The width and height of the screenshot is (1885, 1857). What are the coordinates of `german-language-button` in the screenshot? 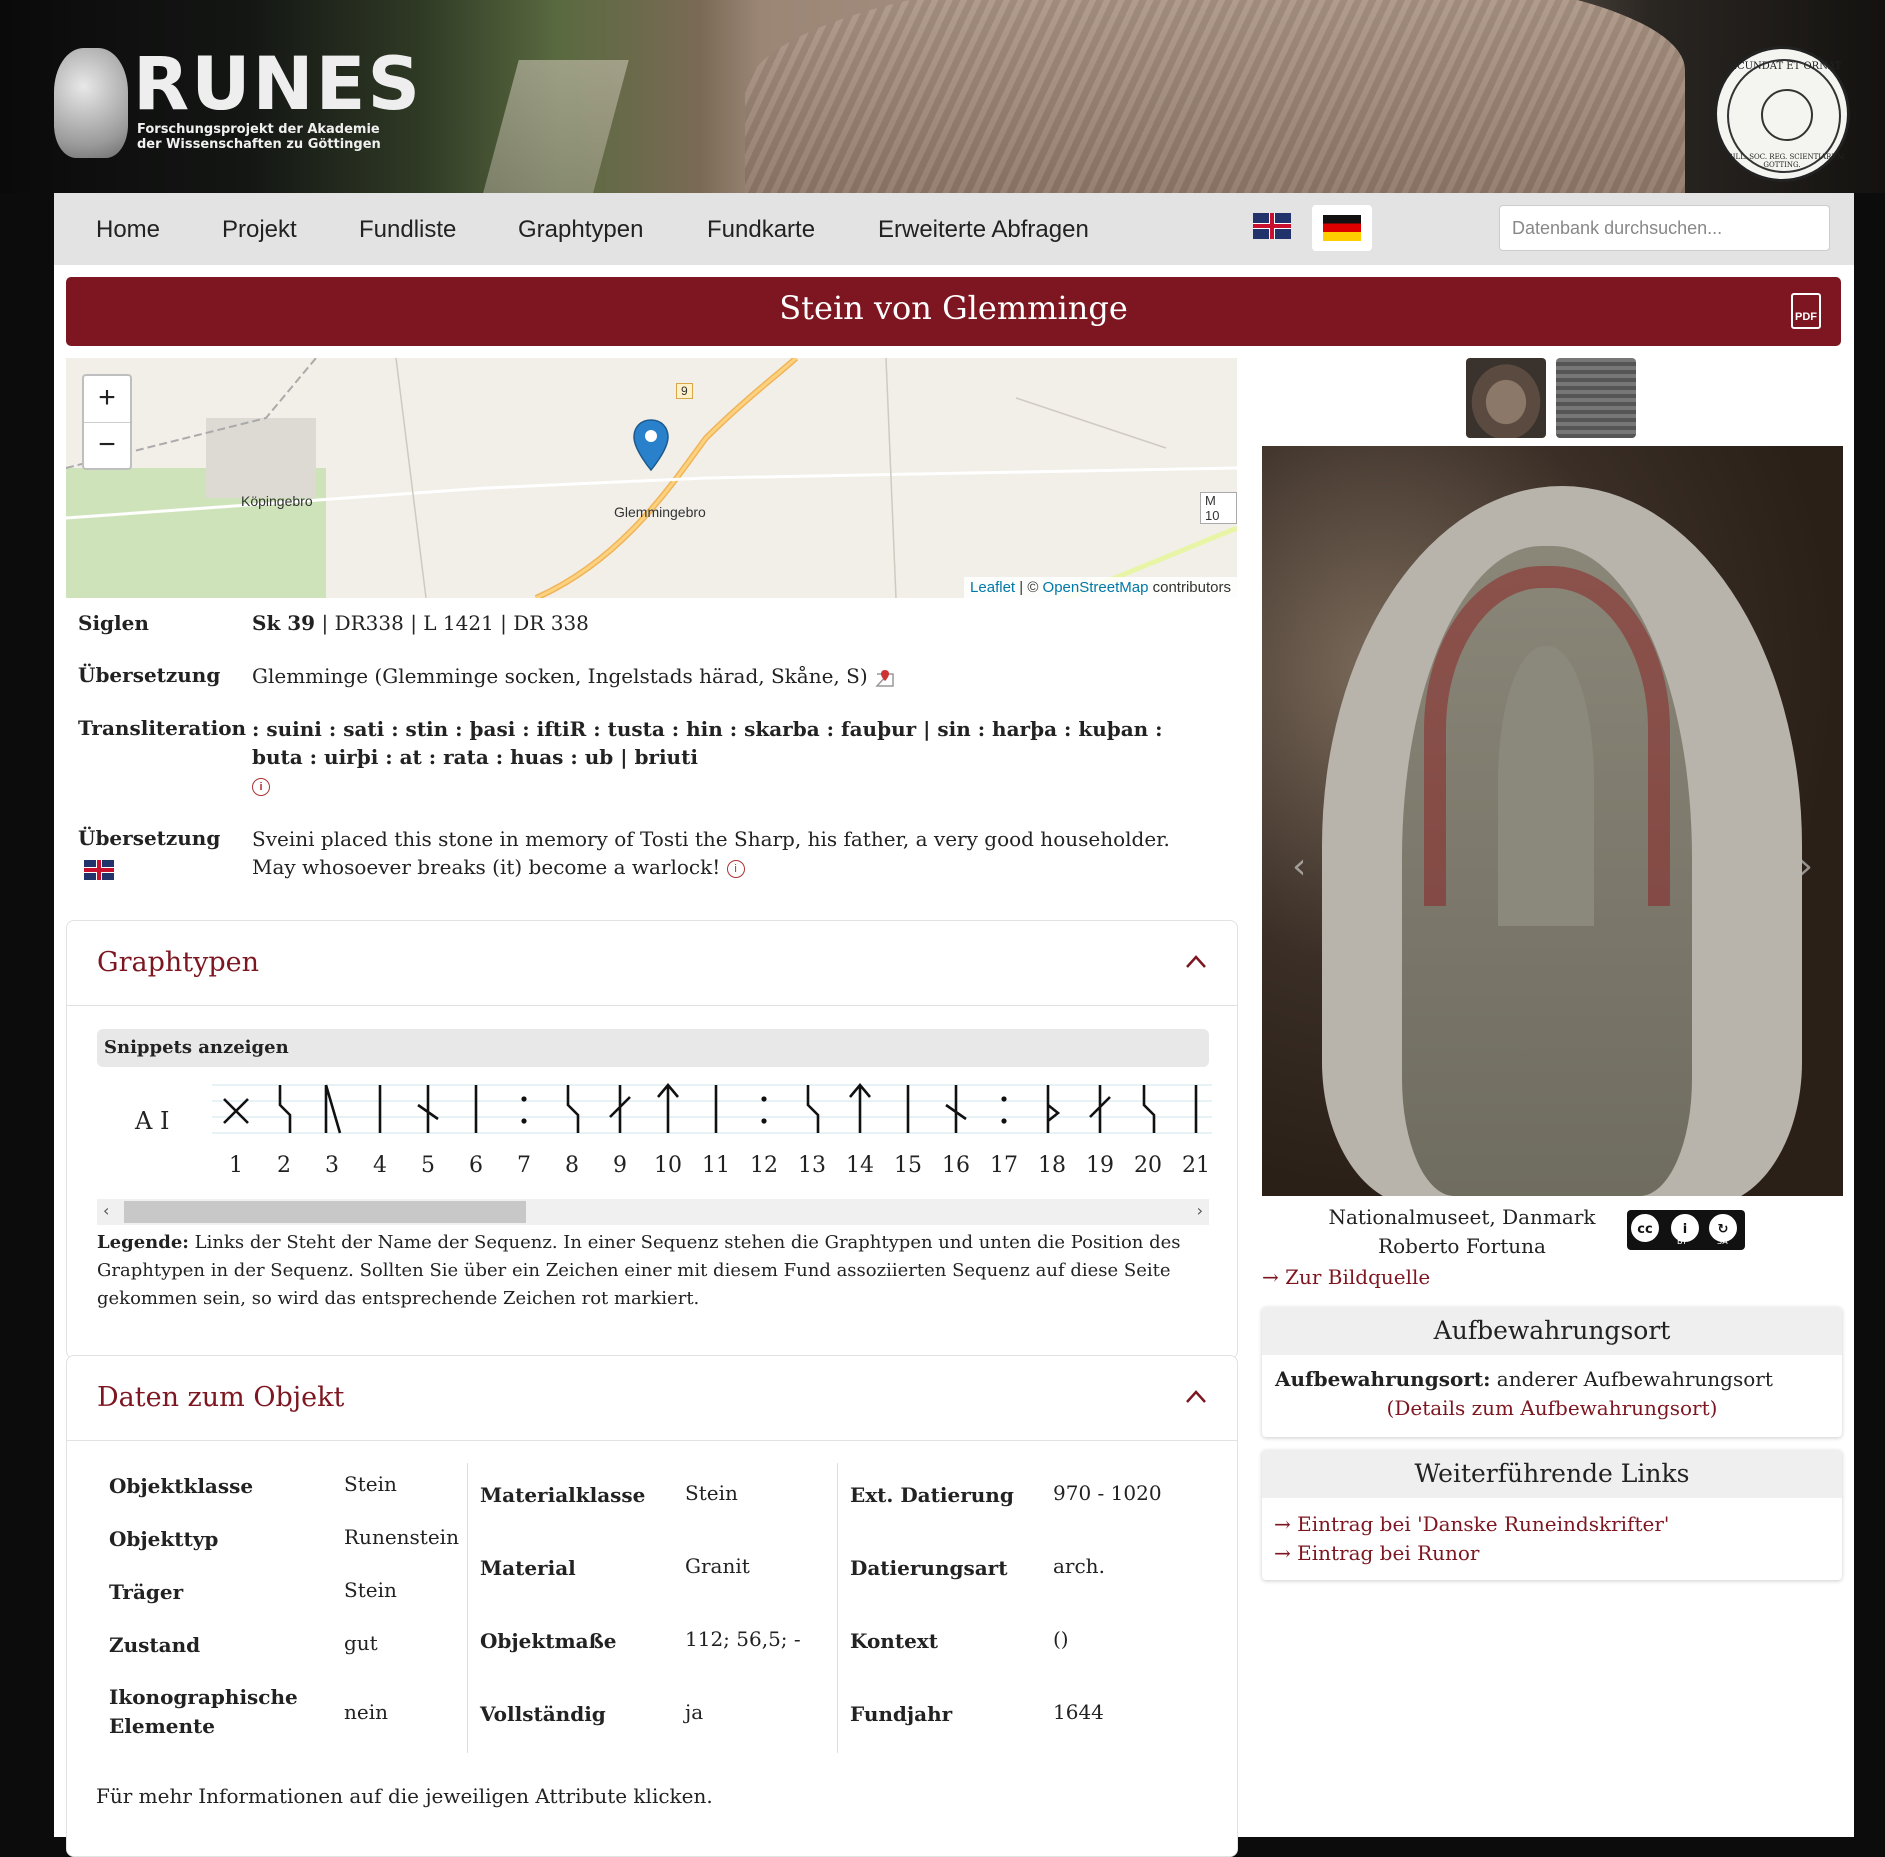 It's located at (1342, 228).